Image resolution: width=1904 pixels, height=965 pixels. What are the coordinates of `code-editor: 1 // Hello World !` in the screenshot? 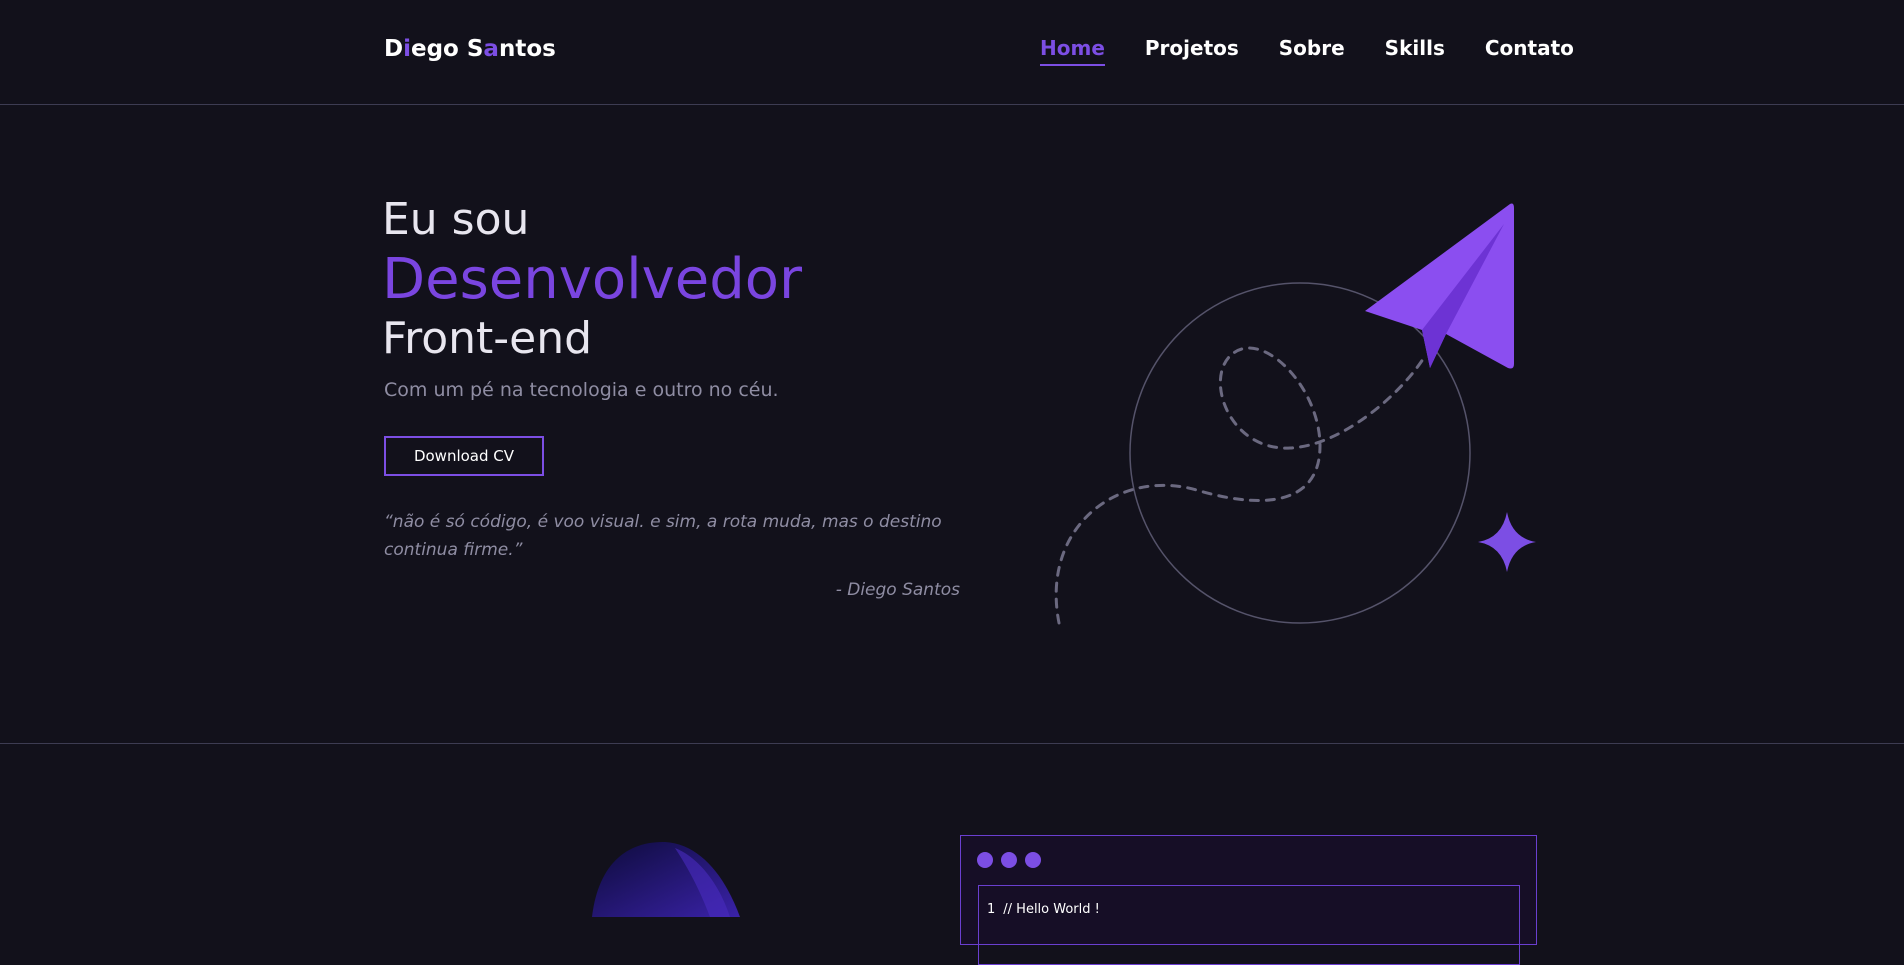 It's located at (1249, 925).